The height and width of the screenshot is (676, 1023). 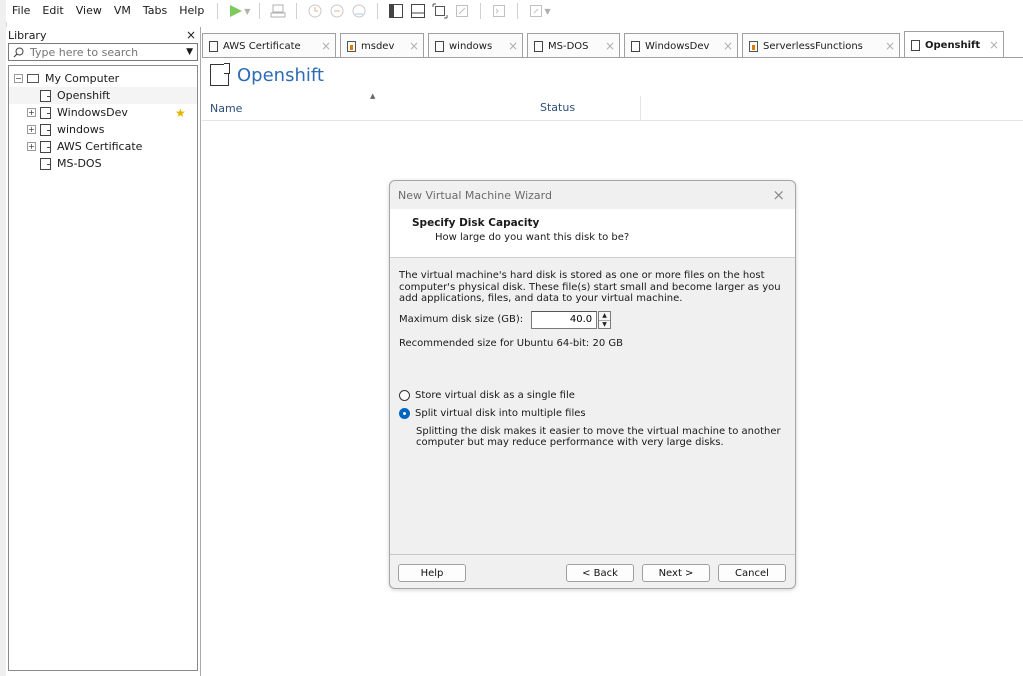 I want to click on library-search-input, so click(x=105, y=52).